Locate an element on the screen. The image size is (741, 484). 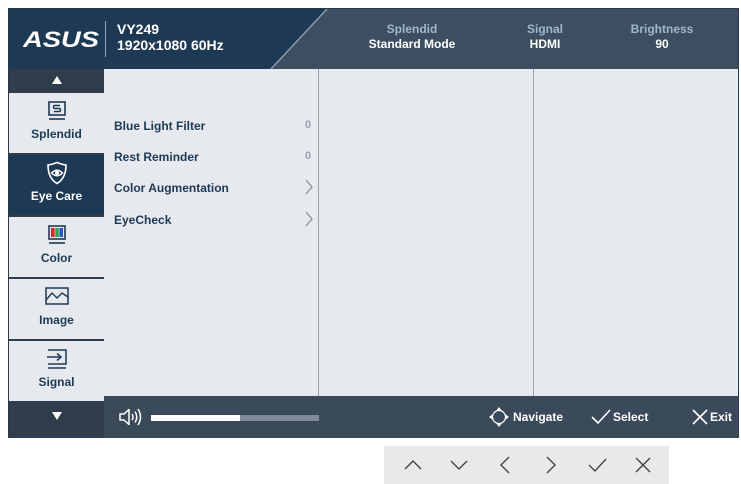
stat-signal: Signal HDMI is located at coordinates (545, 37).